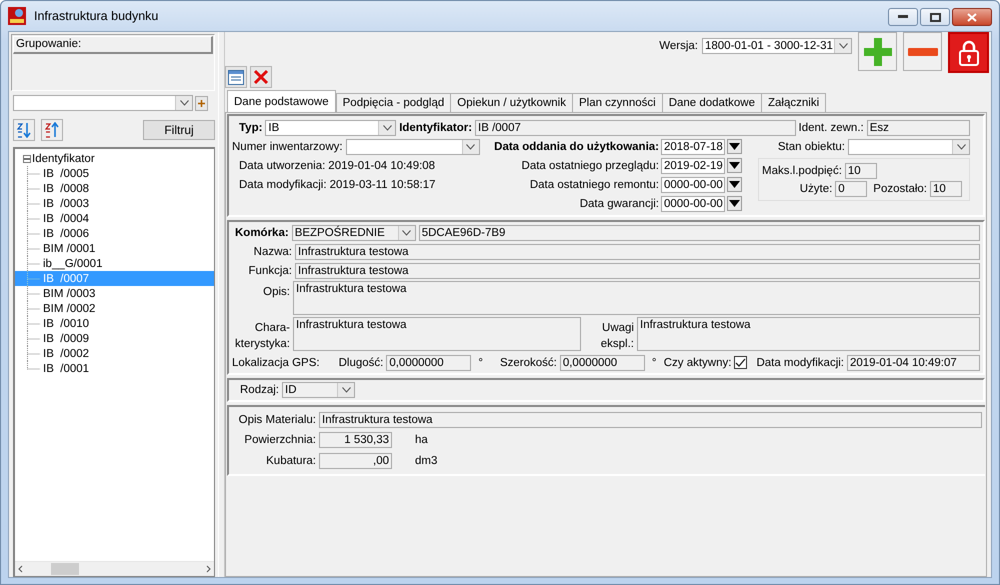 Image resolution: width=1000 pixels, height=585 pixels. What do you see at coordinates (208, 569) in the screenshot?
I see `scroll-right-icon` at bounding box center [208, 569].